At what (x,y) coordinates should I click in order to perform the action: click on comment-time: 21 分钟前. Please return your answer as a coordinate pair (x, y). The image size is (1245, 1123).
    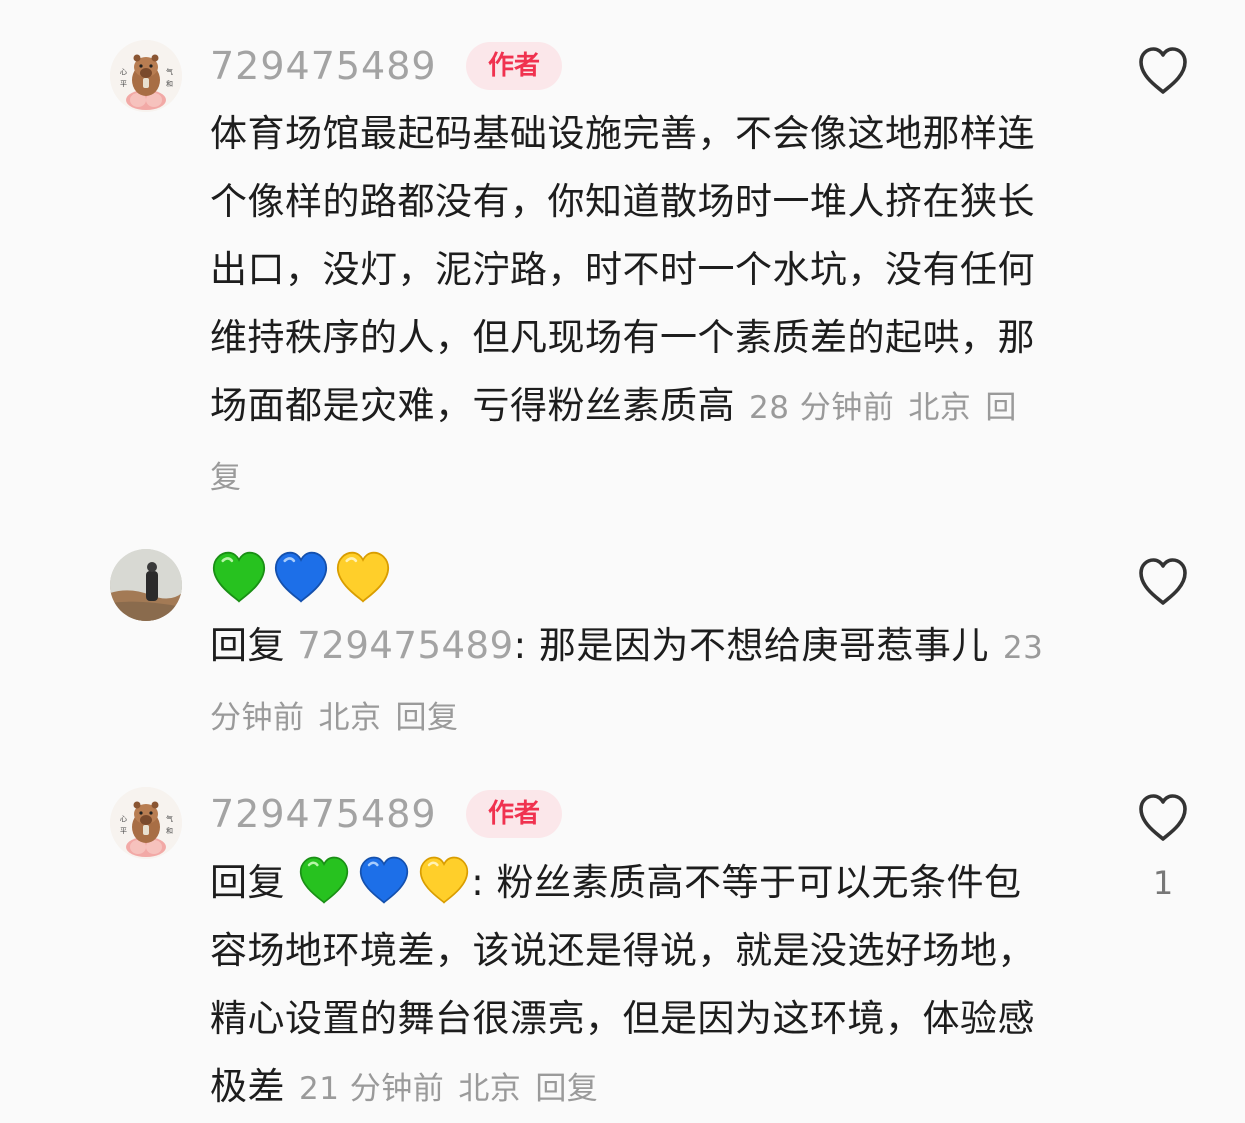
    Looking at the image, I should click on (372, 1089).